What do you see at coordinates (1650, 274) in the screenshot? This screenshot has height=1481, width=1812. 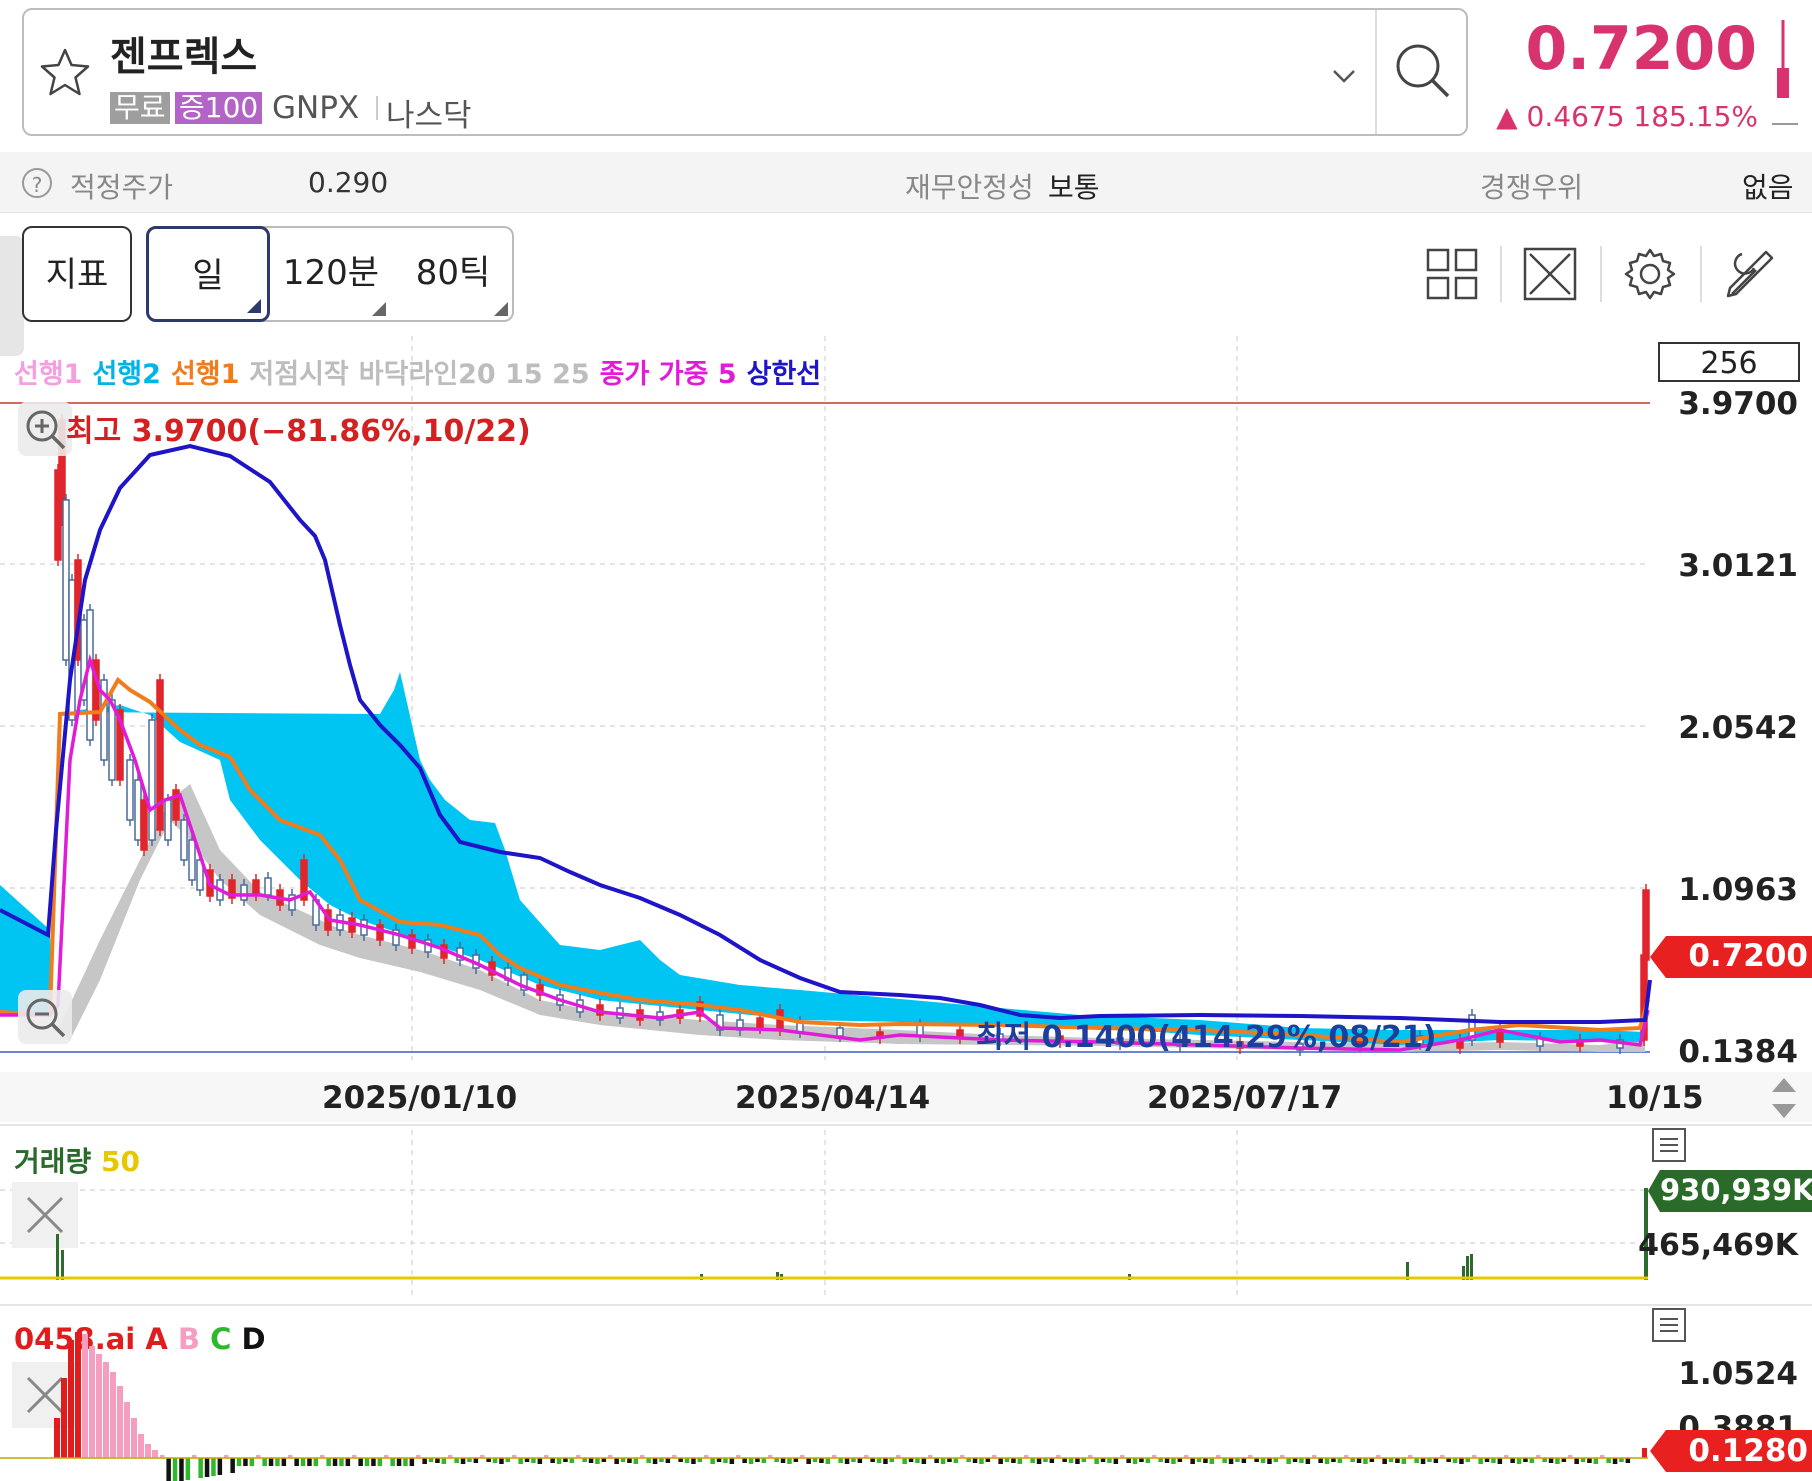 I see `gear-icon` at bounding box center [1650, 274].